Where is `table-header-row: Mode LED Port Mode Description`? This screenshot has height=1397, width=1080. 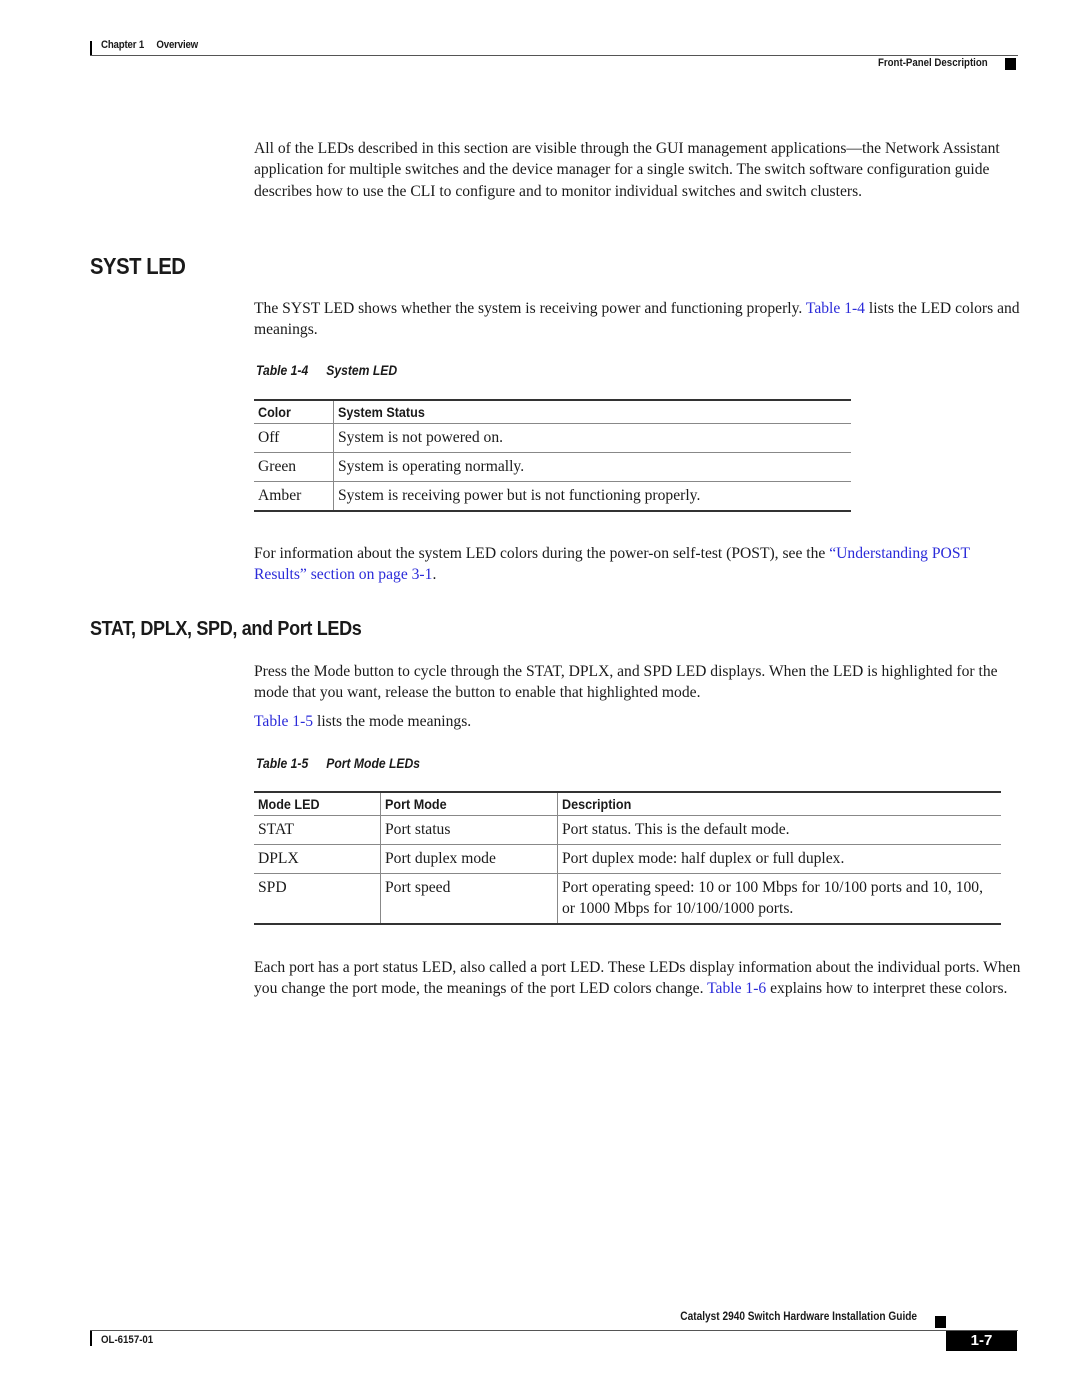 table-header-row: Mode LED Port Mode Description is located at coordinates (627, 803).